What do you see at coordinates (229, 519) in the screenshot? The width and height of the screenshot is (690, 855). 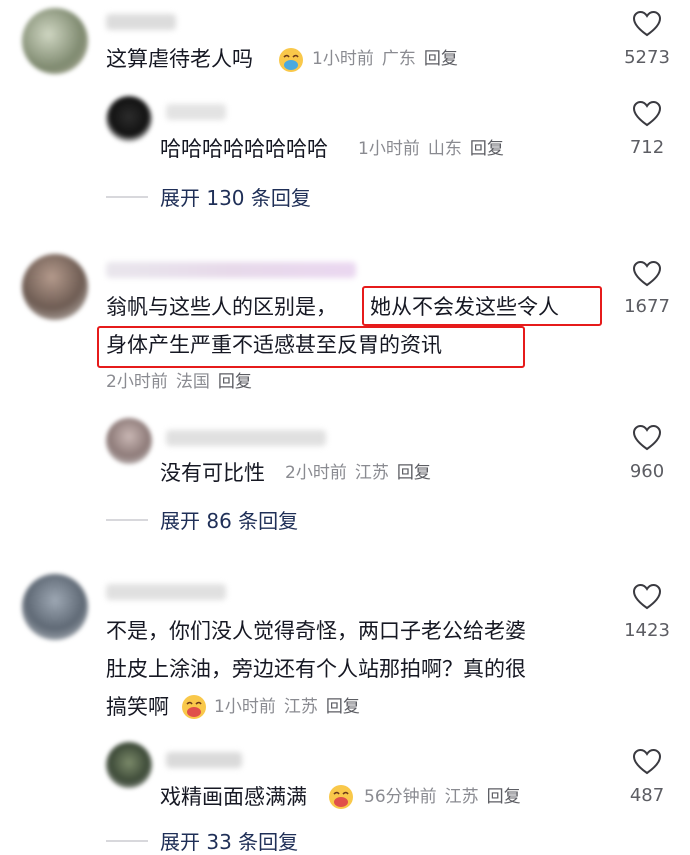 I see `expand-replies-button: 展开 86 条回复` at bounding box center [229, 519].